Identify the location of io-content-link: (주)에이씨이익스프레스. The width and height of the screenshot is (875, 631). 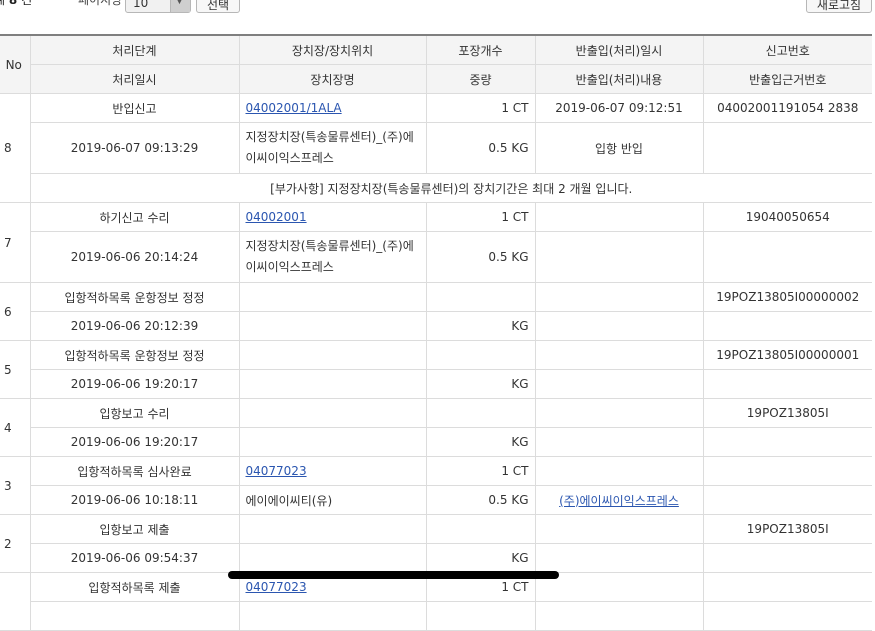
(619, 501).